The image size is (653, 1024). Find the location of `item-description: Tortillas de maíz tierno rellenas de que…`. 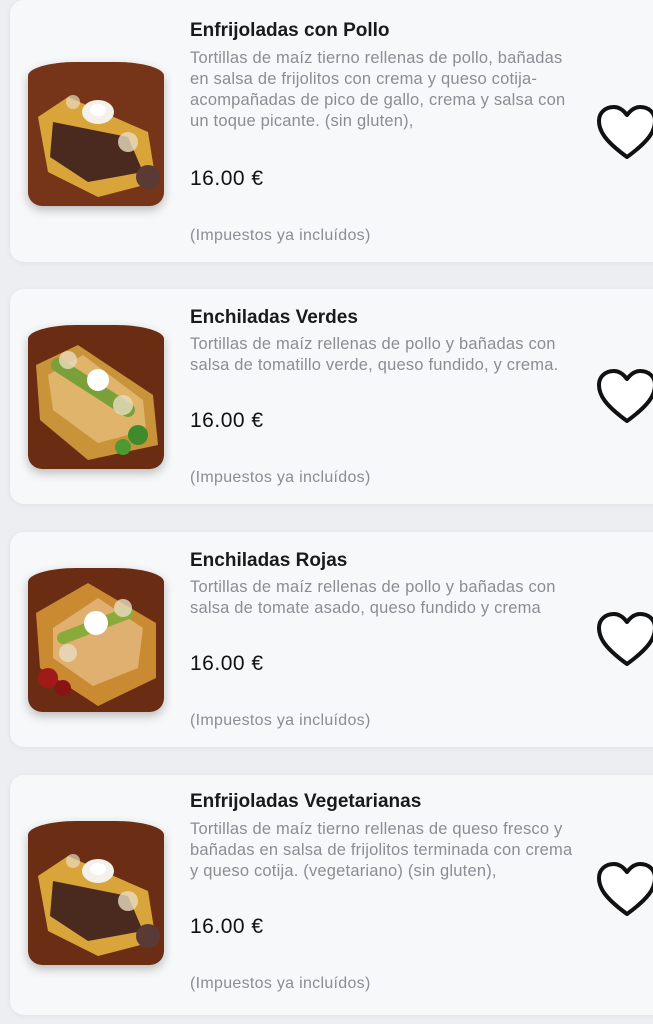

item-description: Tortillas de maíz tierno rellenas de que… is located at coordinates (381, 850).